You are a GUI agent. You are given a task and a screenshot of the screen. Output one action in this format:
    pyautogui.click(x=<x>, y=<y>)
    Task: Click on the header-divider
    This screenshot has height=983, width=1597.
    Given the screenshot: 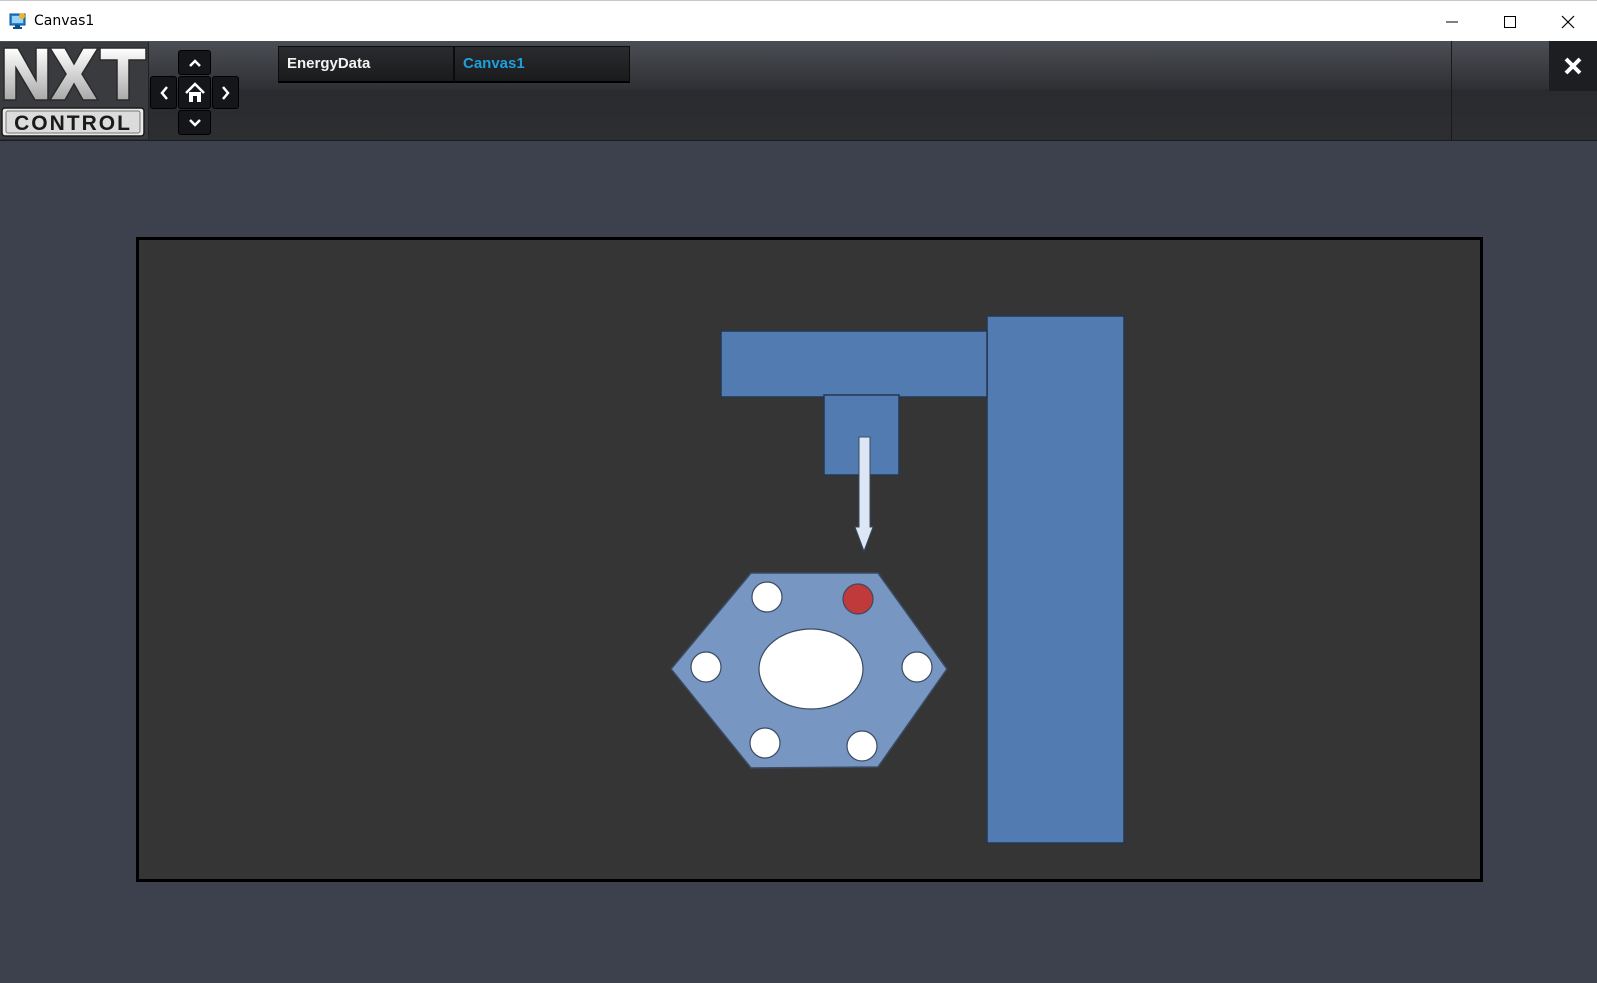 What is the action you would take?
    pyautogui.click(x=1451, y=90)
    